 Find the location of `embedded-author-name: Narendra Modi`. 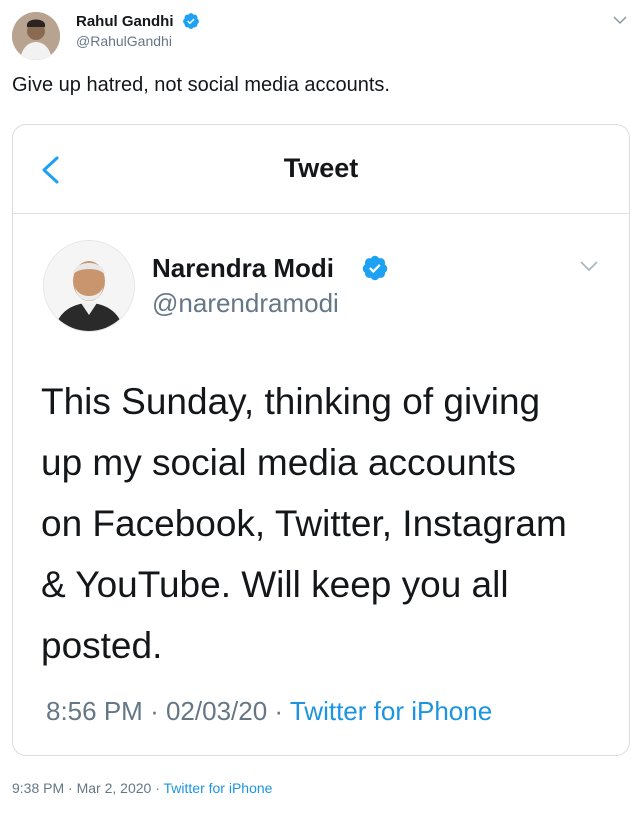

embedded-author-name: Narendra Modi is located at coordinates (243, 268).